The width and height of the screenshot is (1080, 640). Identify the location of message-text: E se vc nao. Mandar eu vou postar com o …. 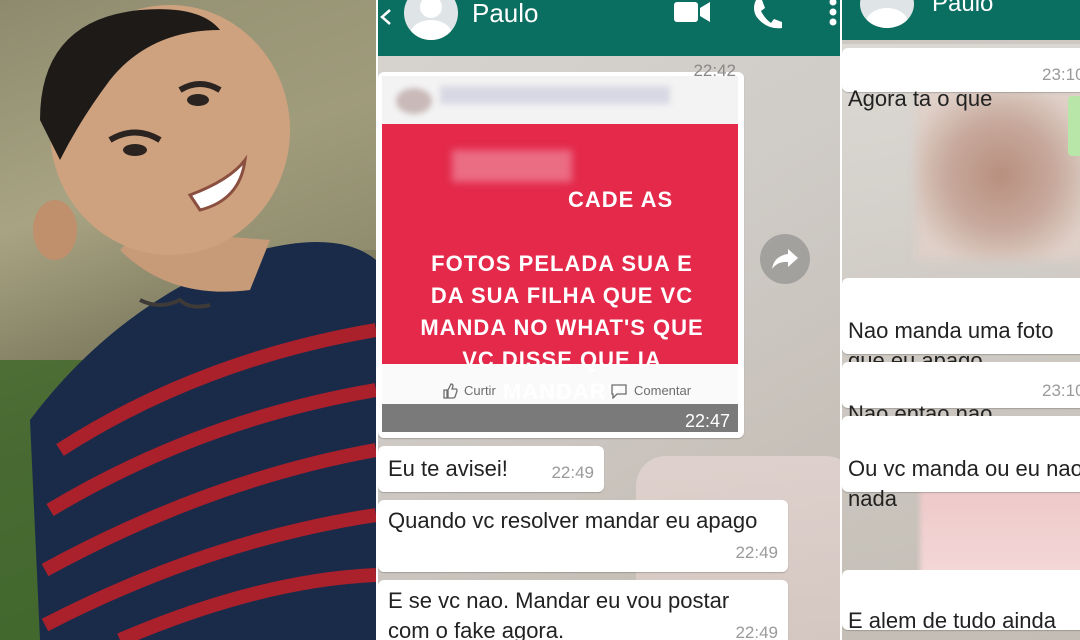
(559, 614).